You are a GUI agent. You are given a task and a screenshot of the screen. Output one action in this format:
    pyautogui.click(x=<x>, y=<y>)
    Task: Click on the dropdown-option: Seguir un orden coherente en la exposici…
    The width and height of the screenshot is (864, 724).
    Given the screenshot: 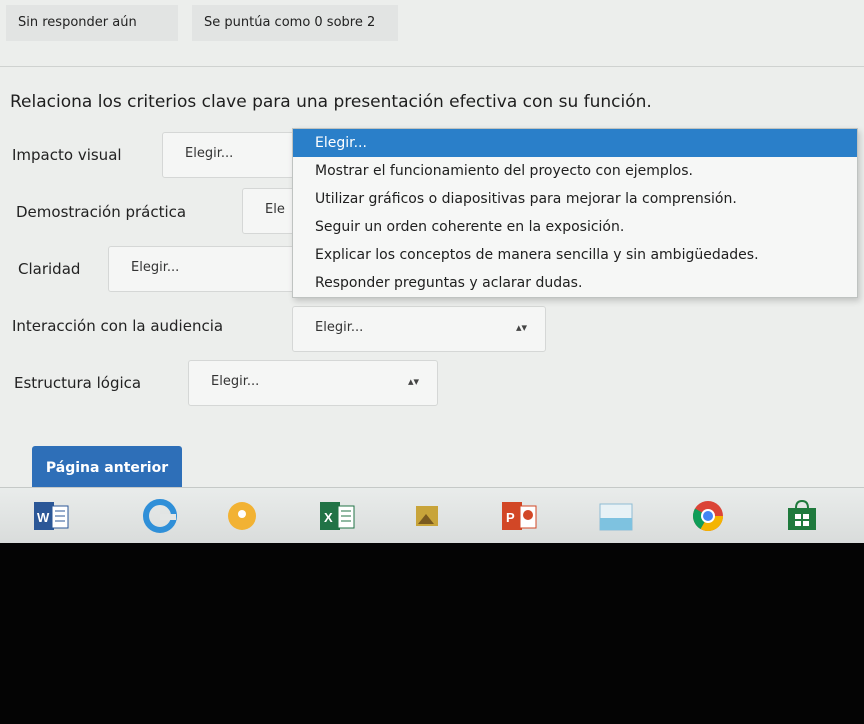 What is the action you would take?
    pyautogui.click(x=469, y=227)
    